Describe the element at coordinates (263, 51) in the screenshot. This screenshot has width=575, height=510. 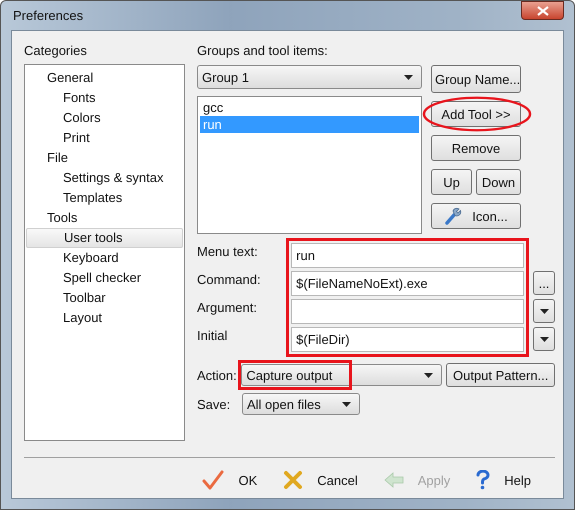
I see `groups-label: Groups and tool items:` at that location.